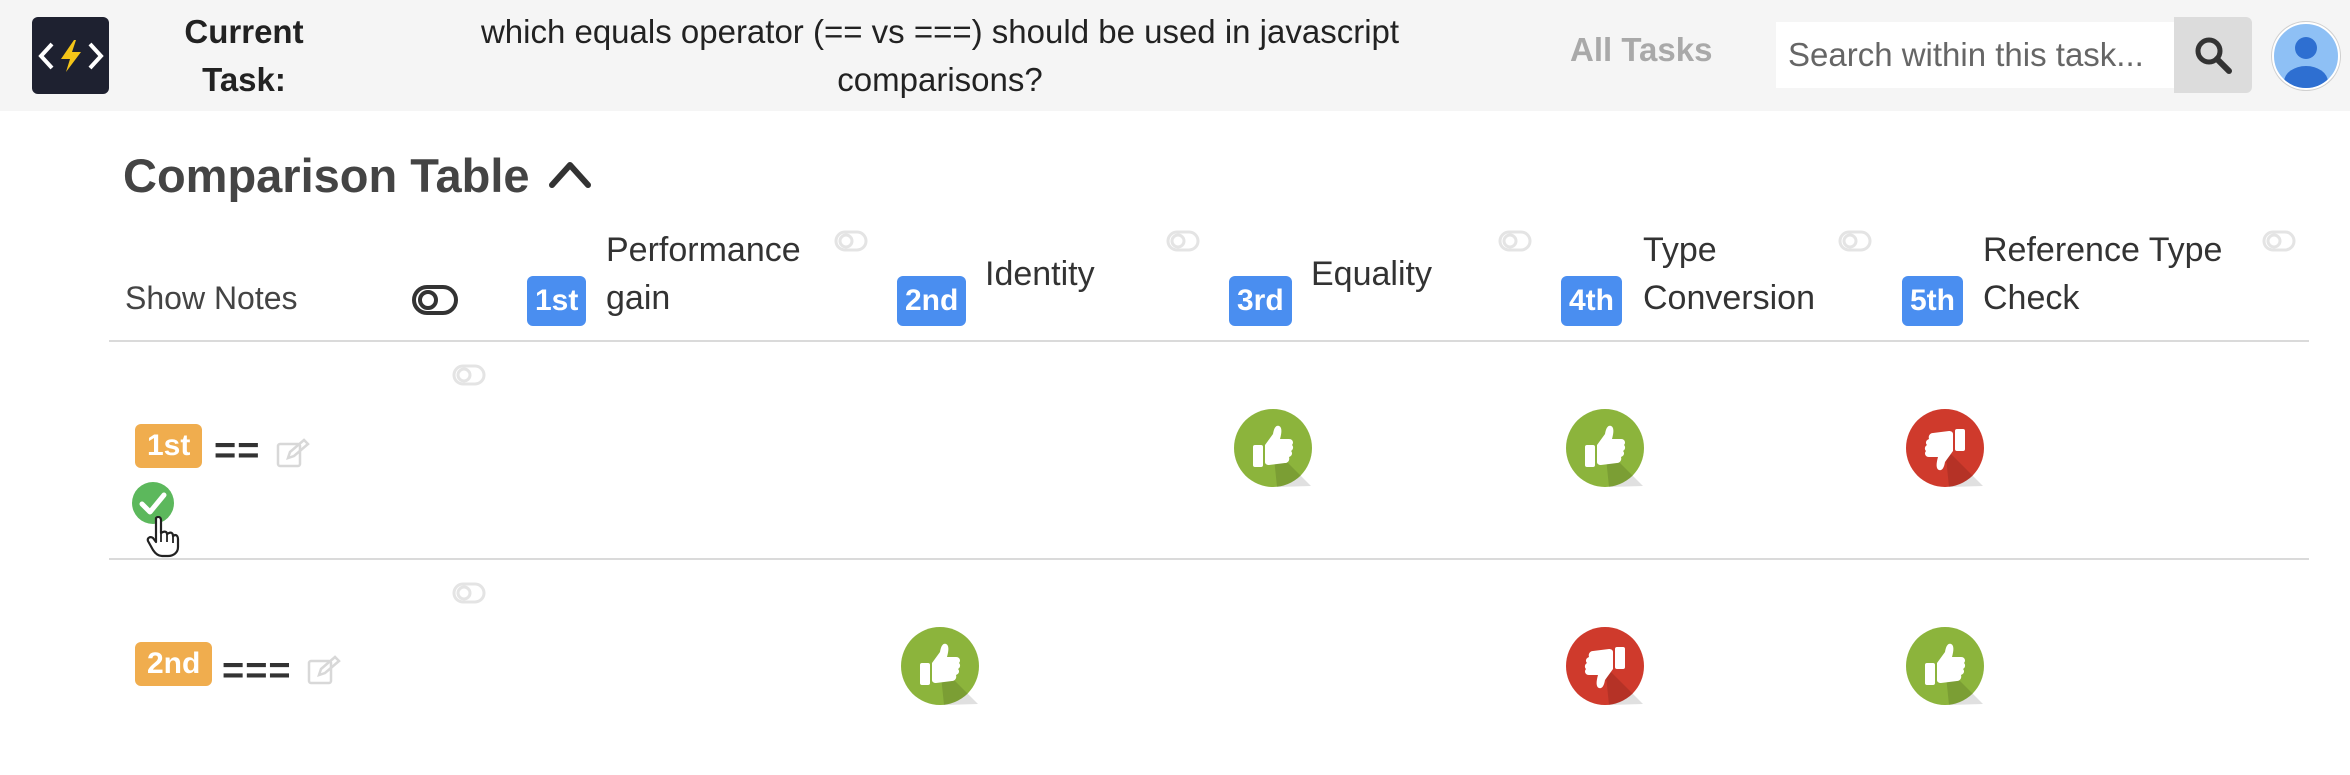 This screenshot has width=2350, height=775. What do you see at coordinates (2102, 274) in the screenshot?
I see `column-header-reference-type-check: Reference Type Check` at bounding box center [2102, 274].